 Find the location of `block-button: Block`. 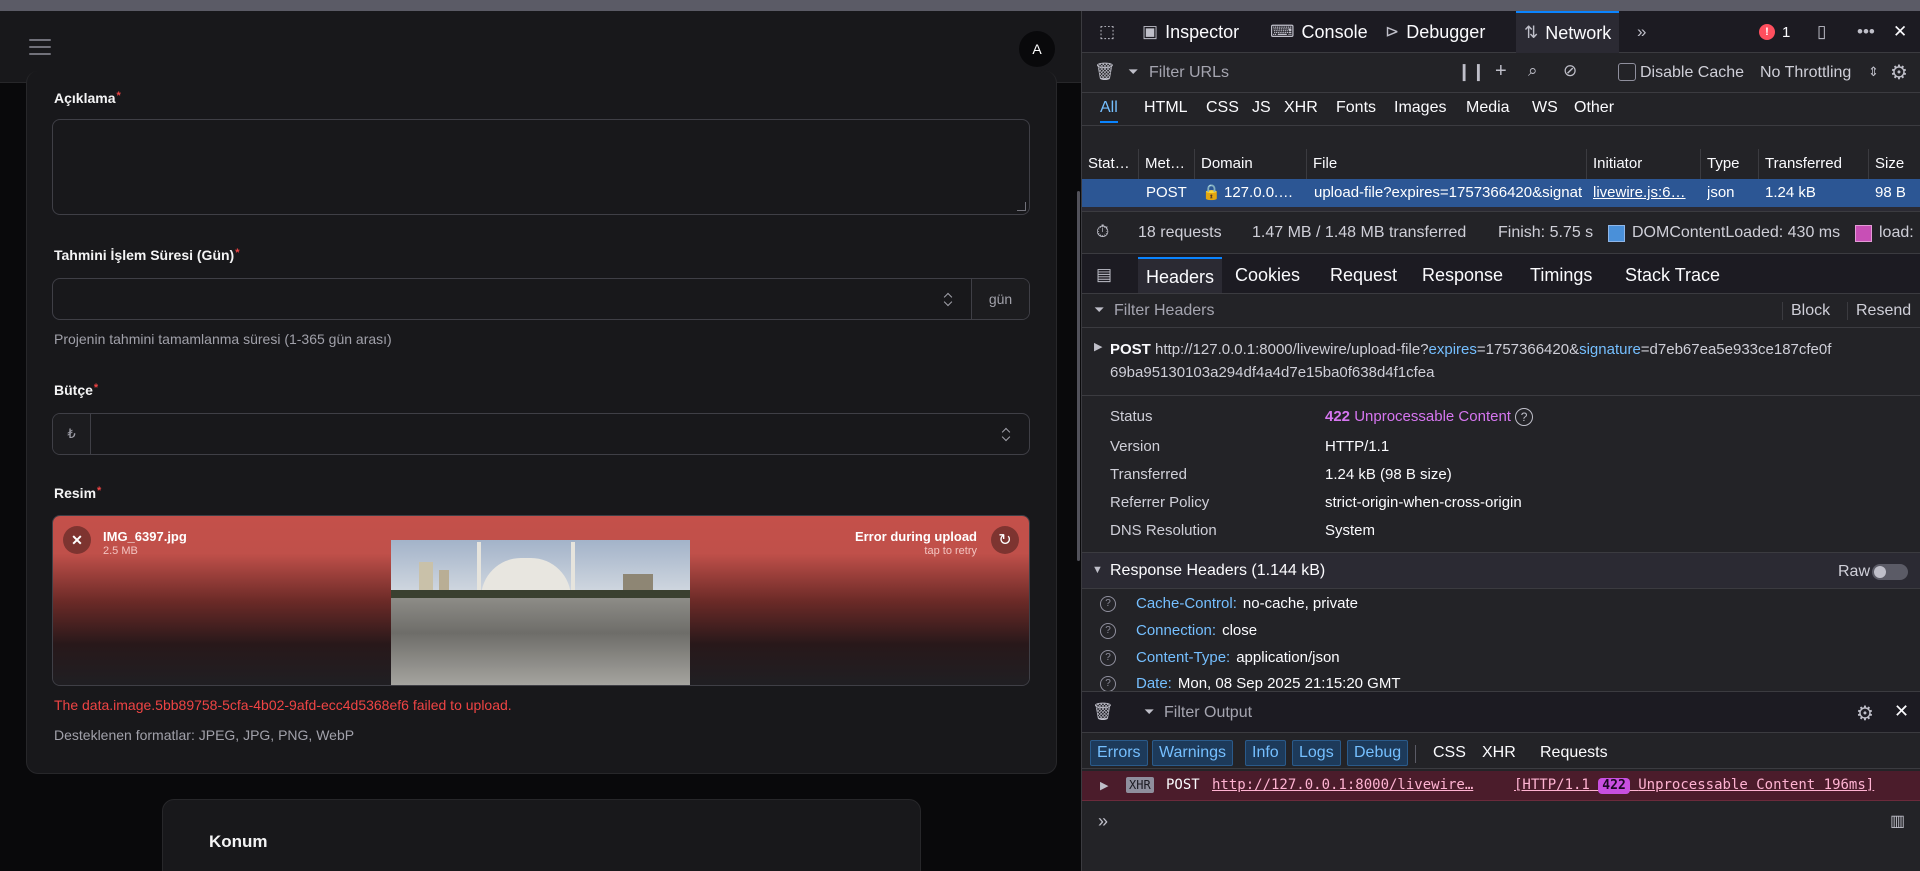

block-button: Block is located at coordinates (1806, 311).